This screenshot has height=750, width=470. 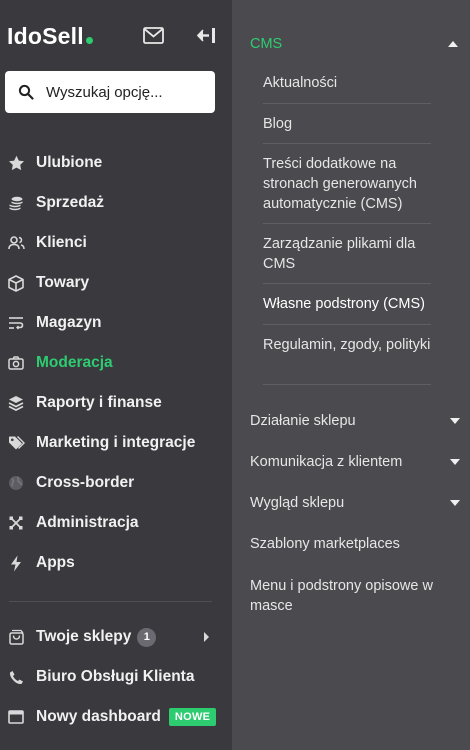 What do you see at coordinates (16, 203) in the screenshot?
I see `coins-icon` at bounding box center [16, 203].